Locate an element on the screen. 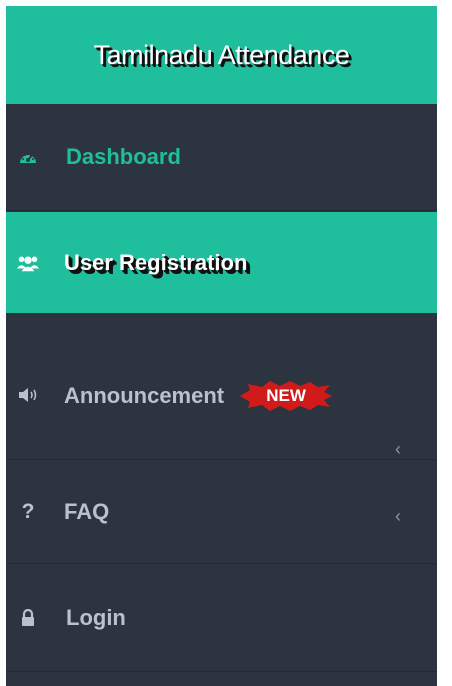  speaker-icon is located at coordinates (28, 395).